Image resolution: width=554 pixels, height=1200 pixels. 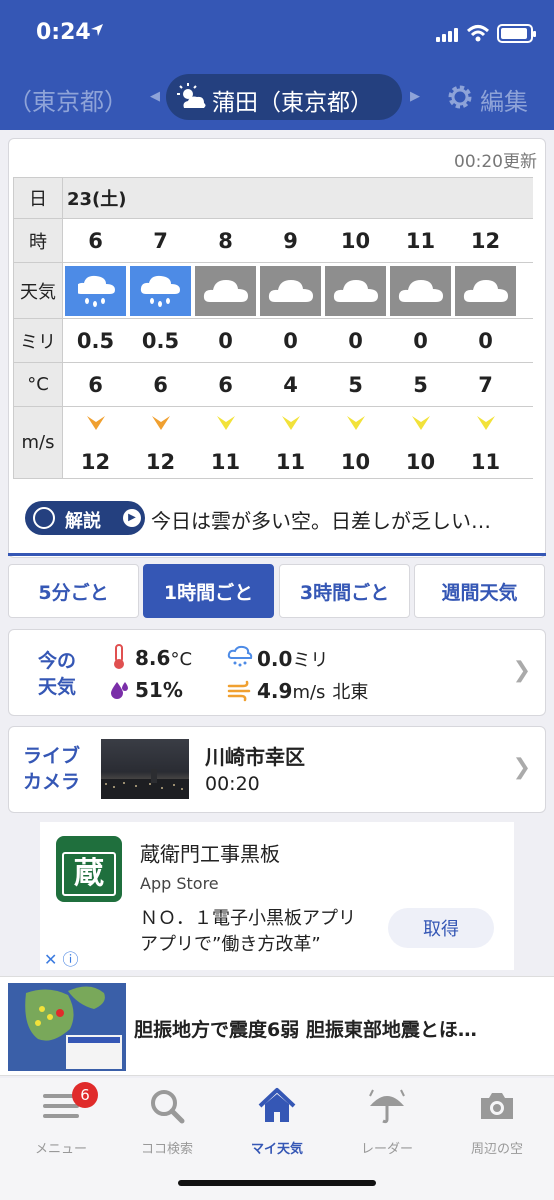 What do you see at coordinates (38, 340) in the screenshot?
I see `row-label-precip: ミリ` at bounding box center [38, 340].